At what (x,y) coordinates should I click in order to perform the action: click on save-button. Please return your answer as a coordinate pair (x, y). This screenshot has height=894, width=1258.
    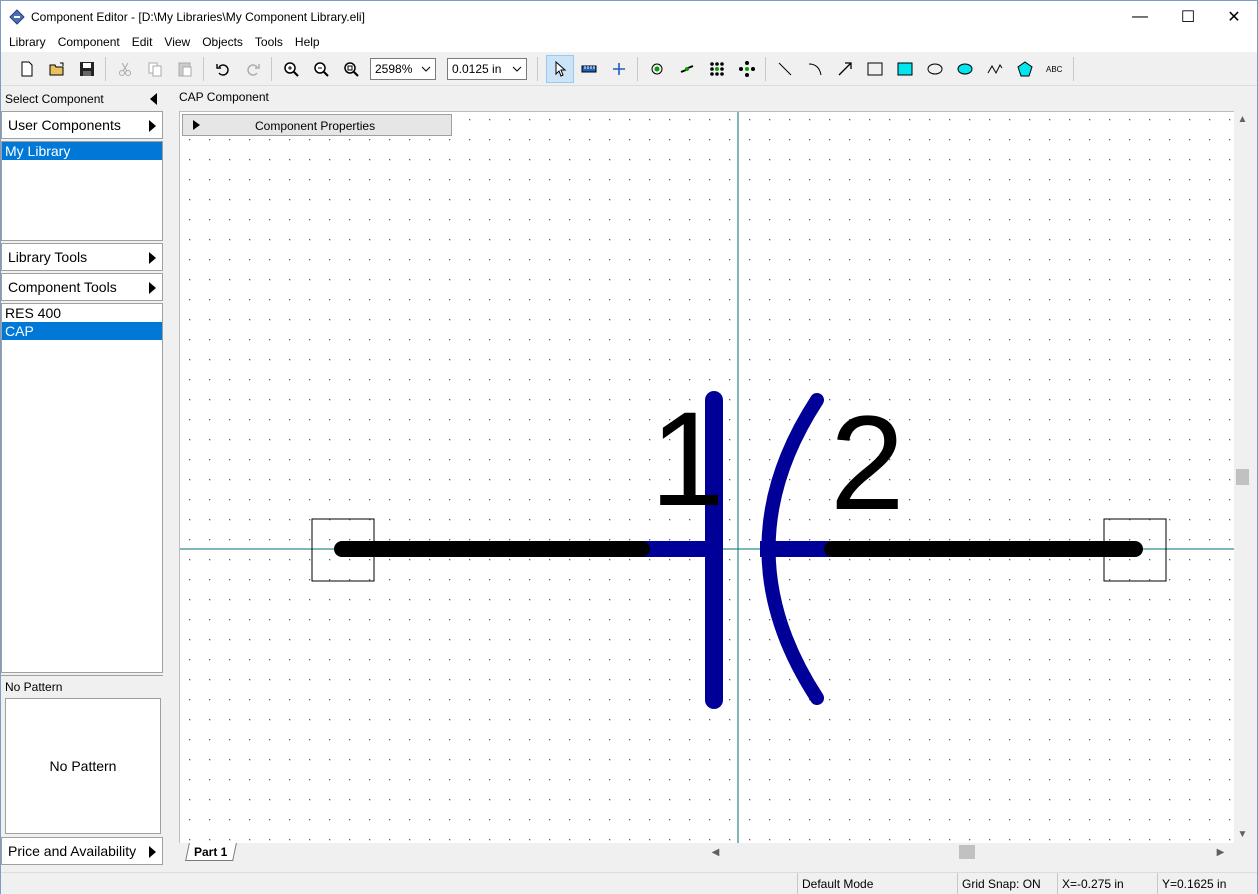
    Looking at the image, I should click on (87, 69).